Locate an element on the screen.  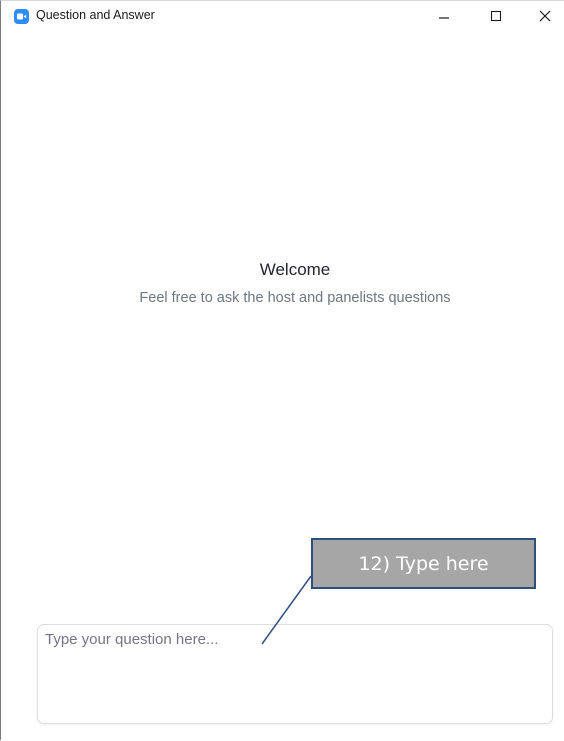
window-title: Question and Answer is located at coordinates (95, 15).